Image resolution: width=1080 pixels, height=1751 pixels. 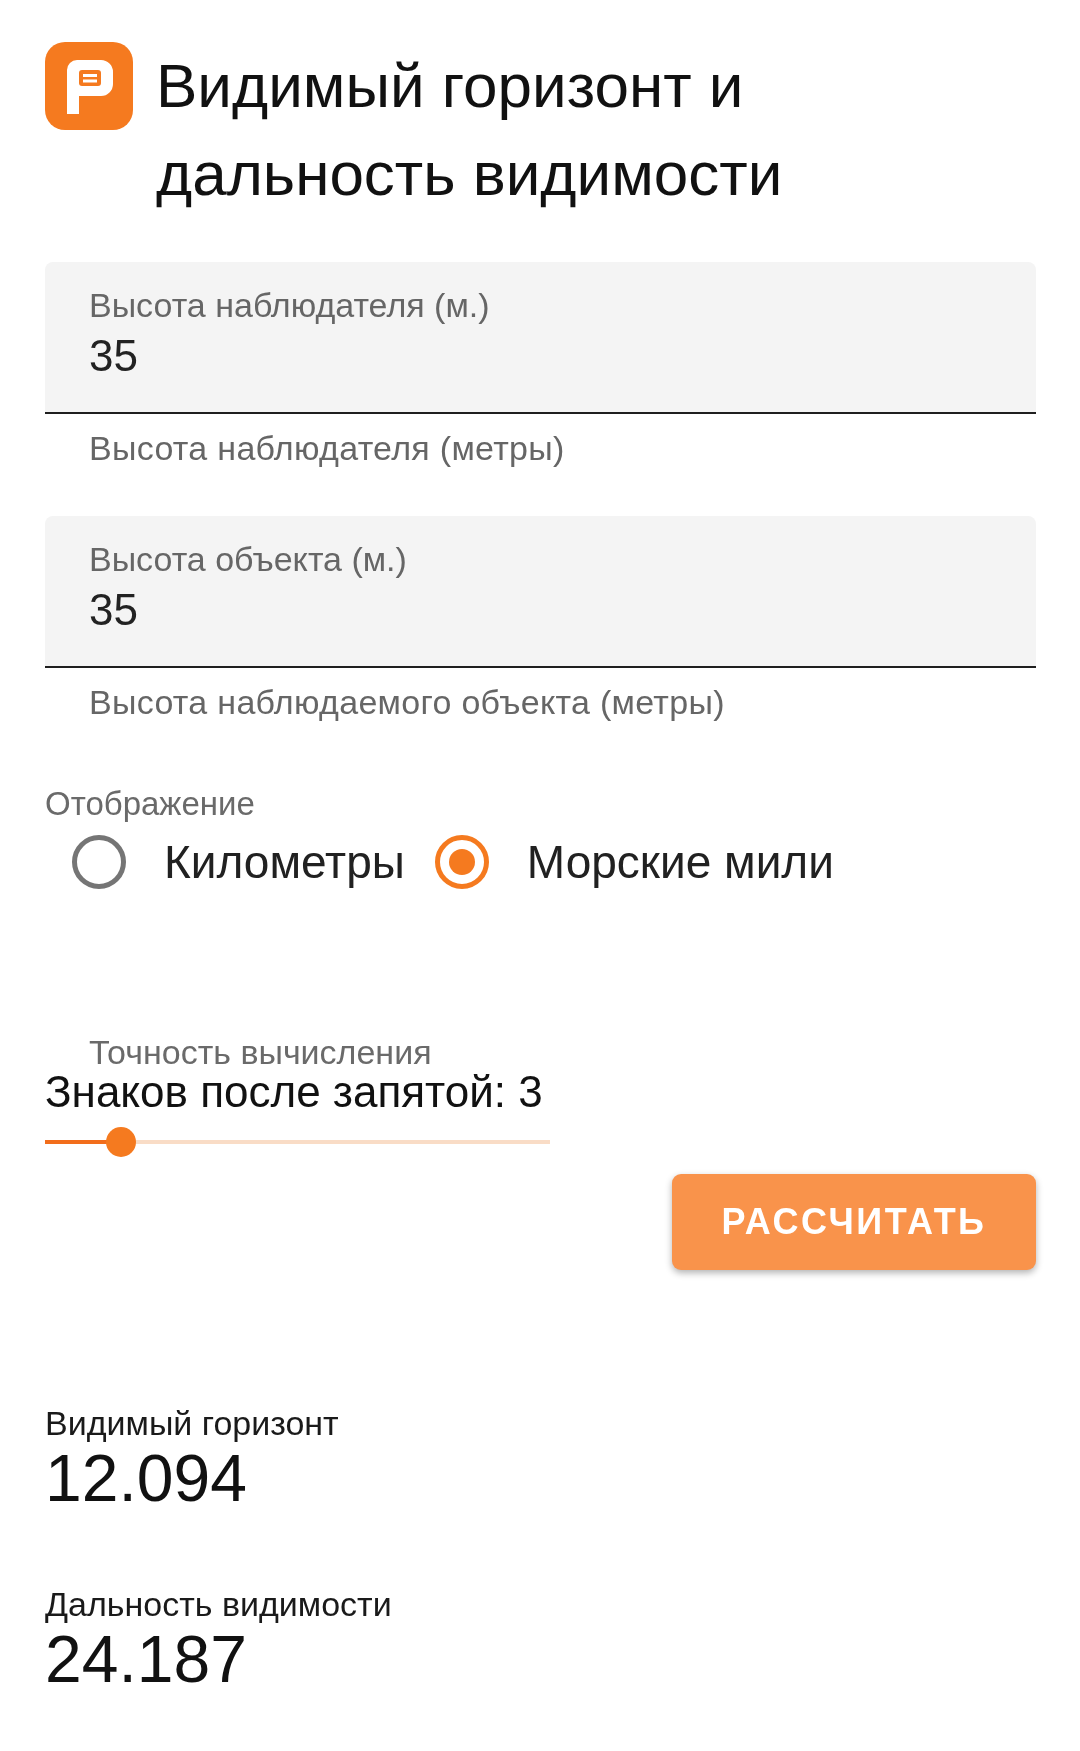 I want to click on result-value: 12.094, so click(x=146, y=1478).